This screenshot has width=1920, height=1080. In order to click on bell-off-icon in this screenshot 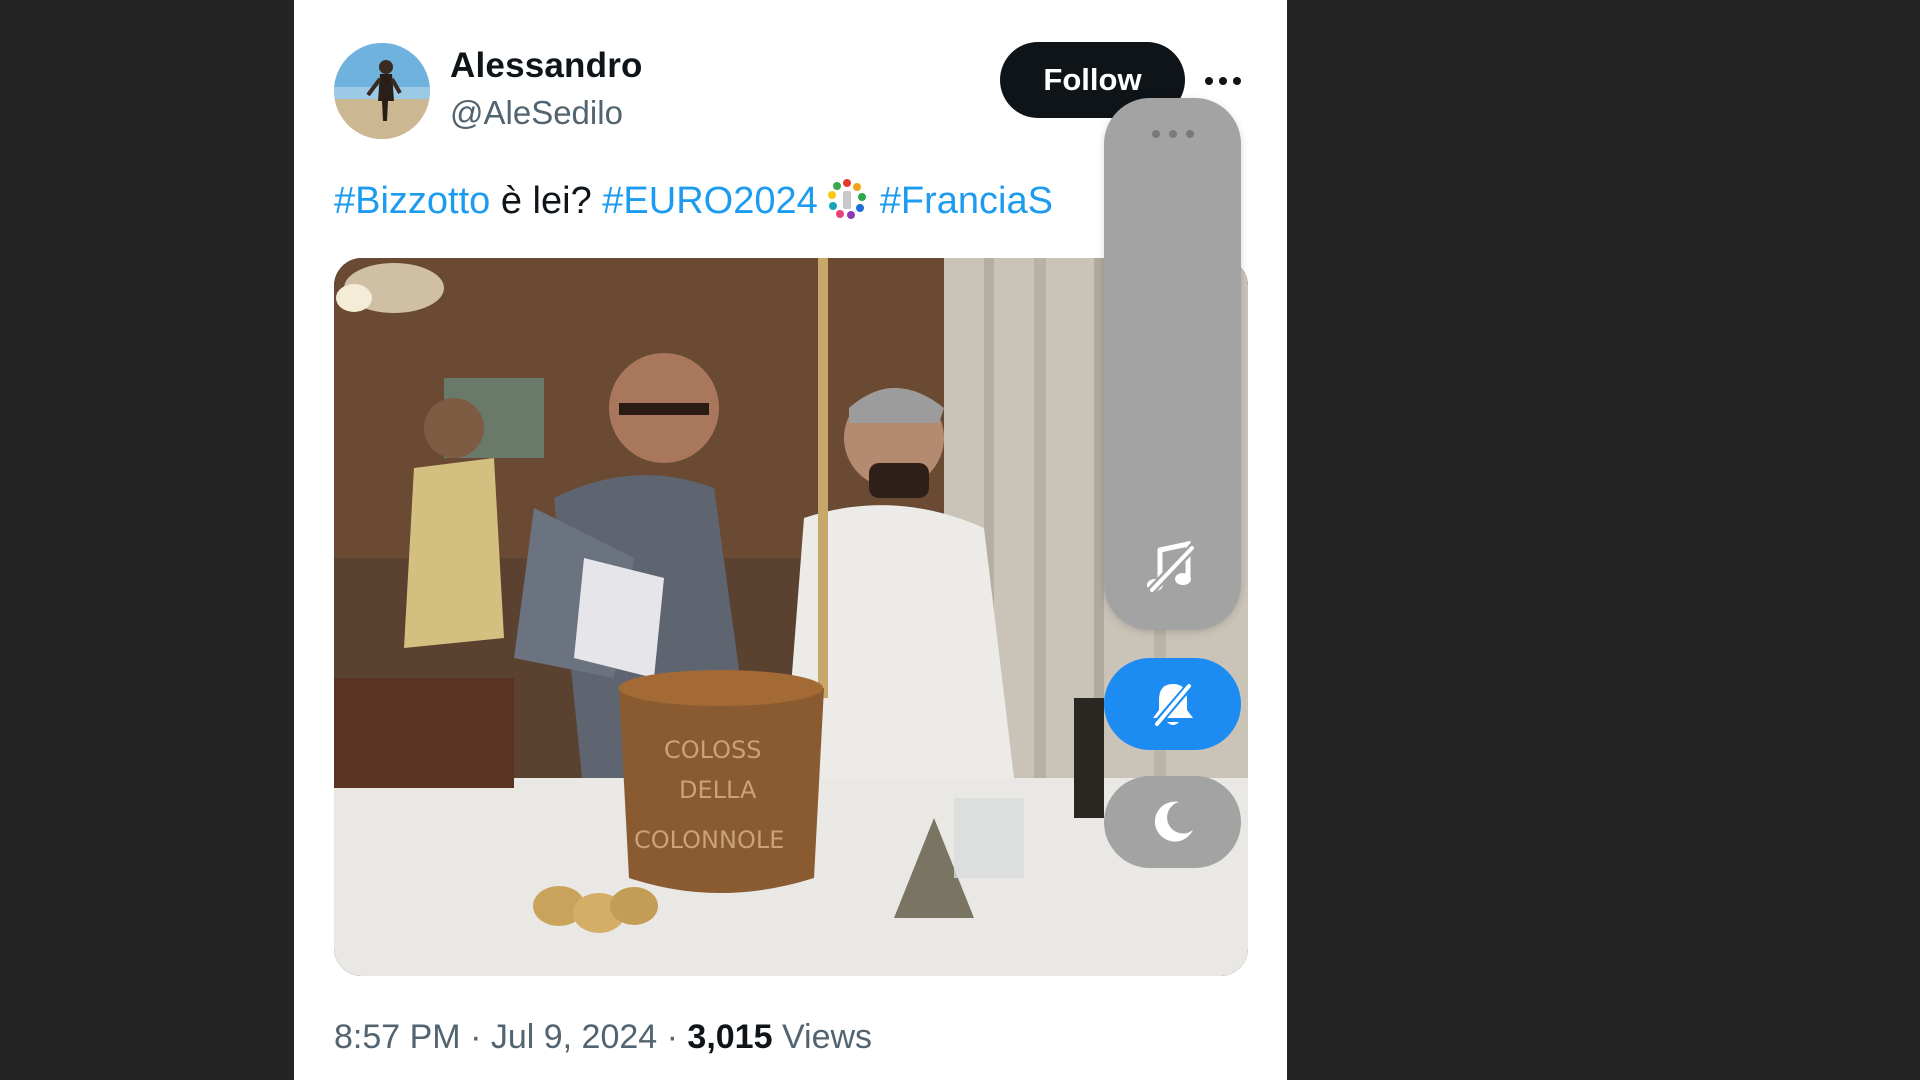, I will do `click(1172, 705)`.